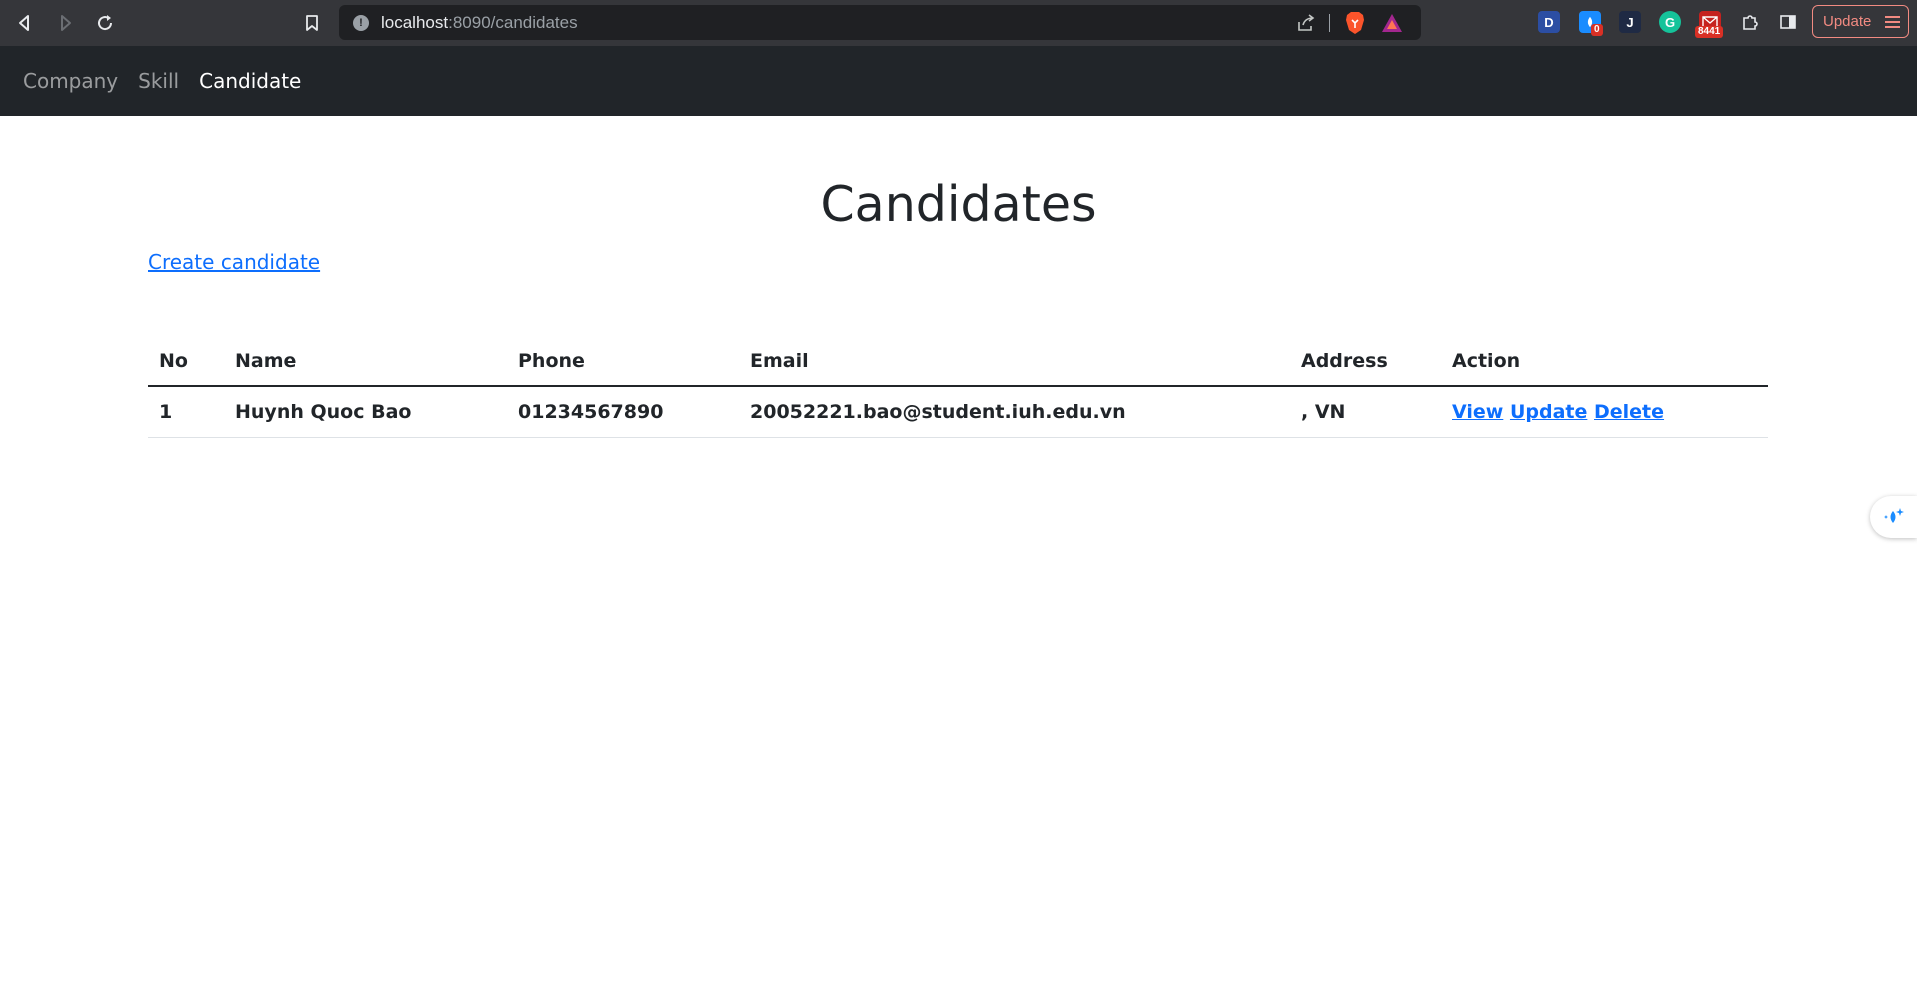  What do you see at coordinates (70, 81) in the screenshot?
I see `nav-company: Company` at bounding box center [70, 81].